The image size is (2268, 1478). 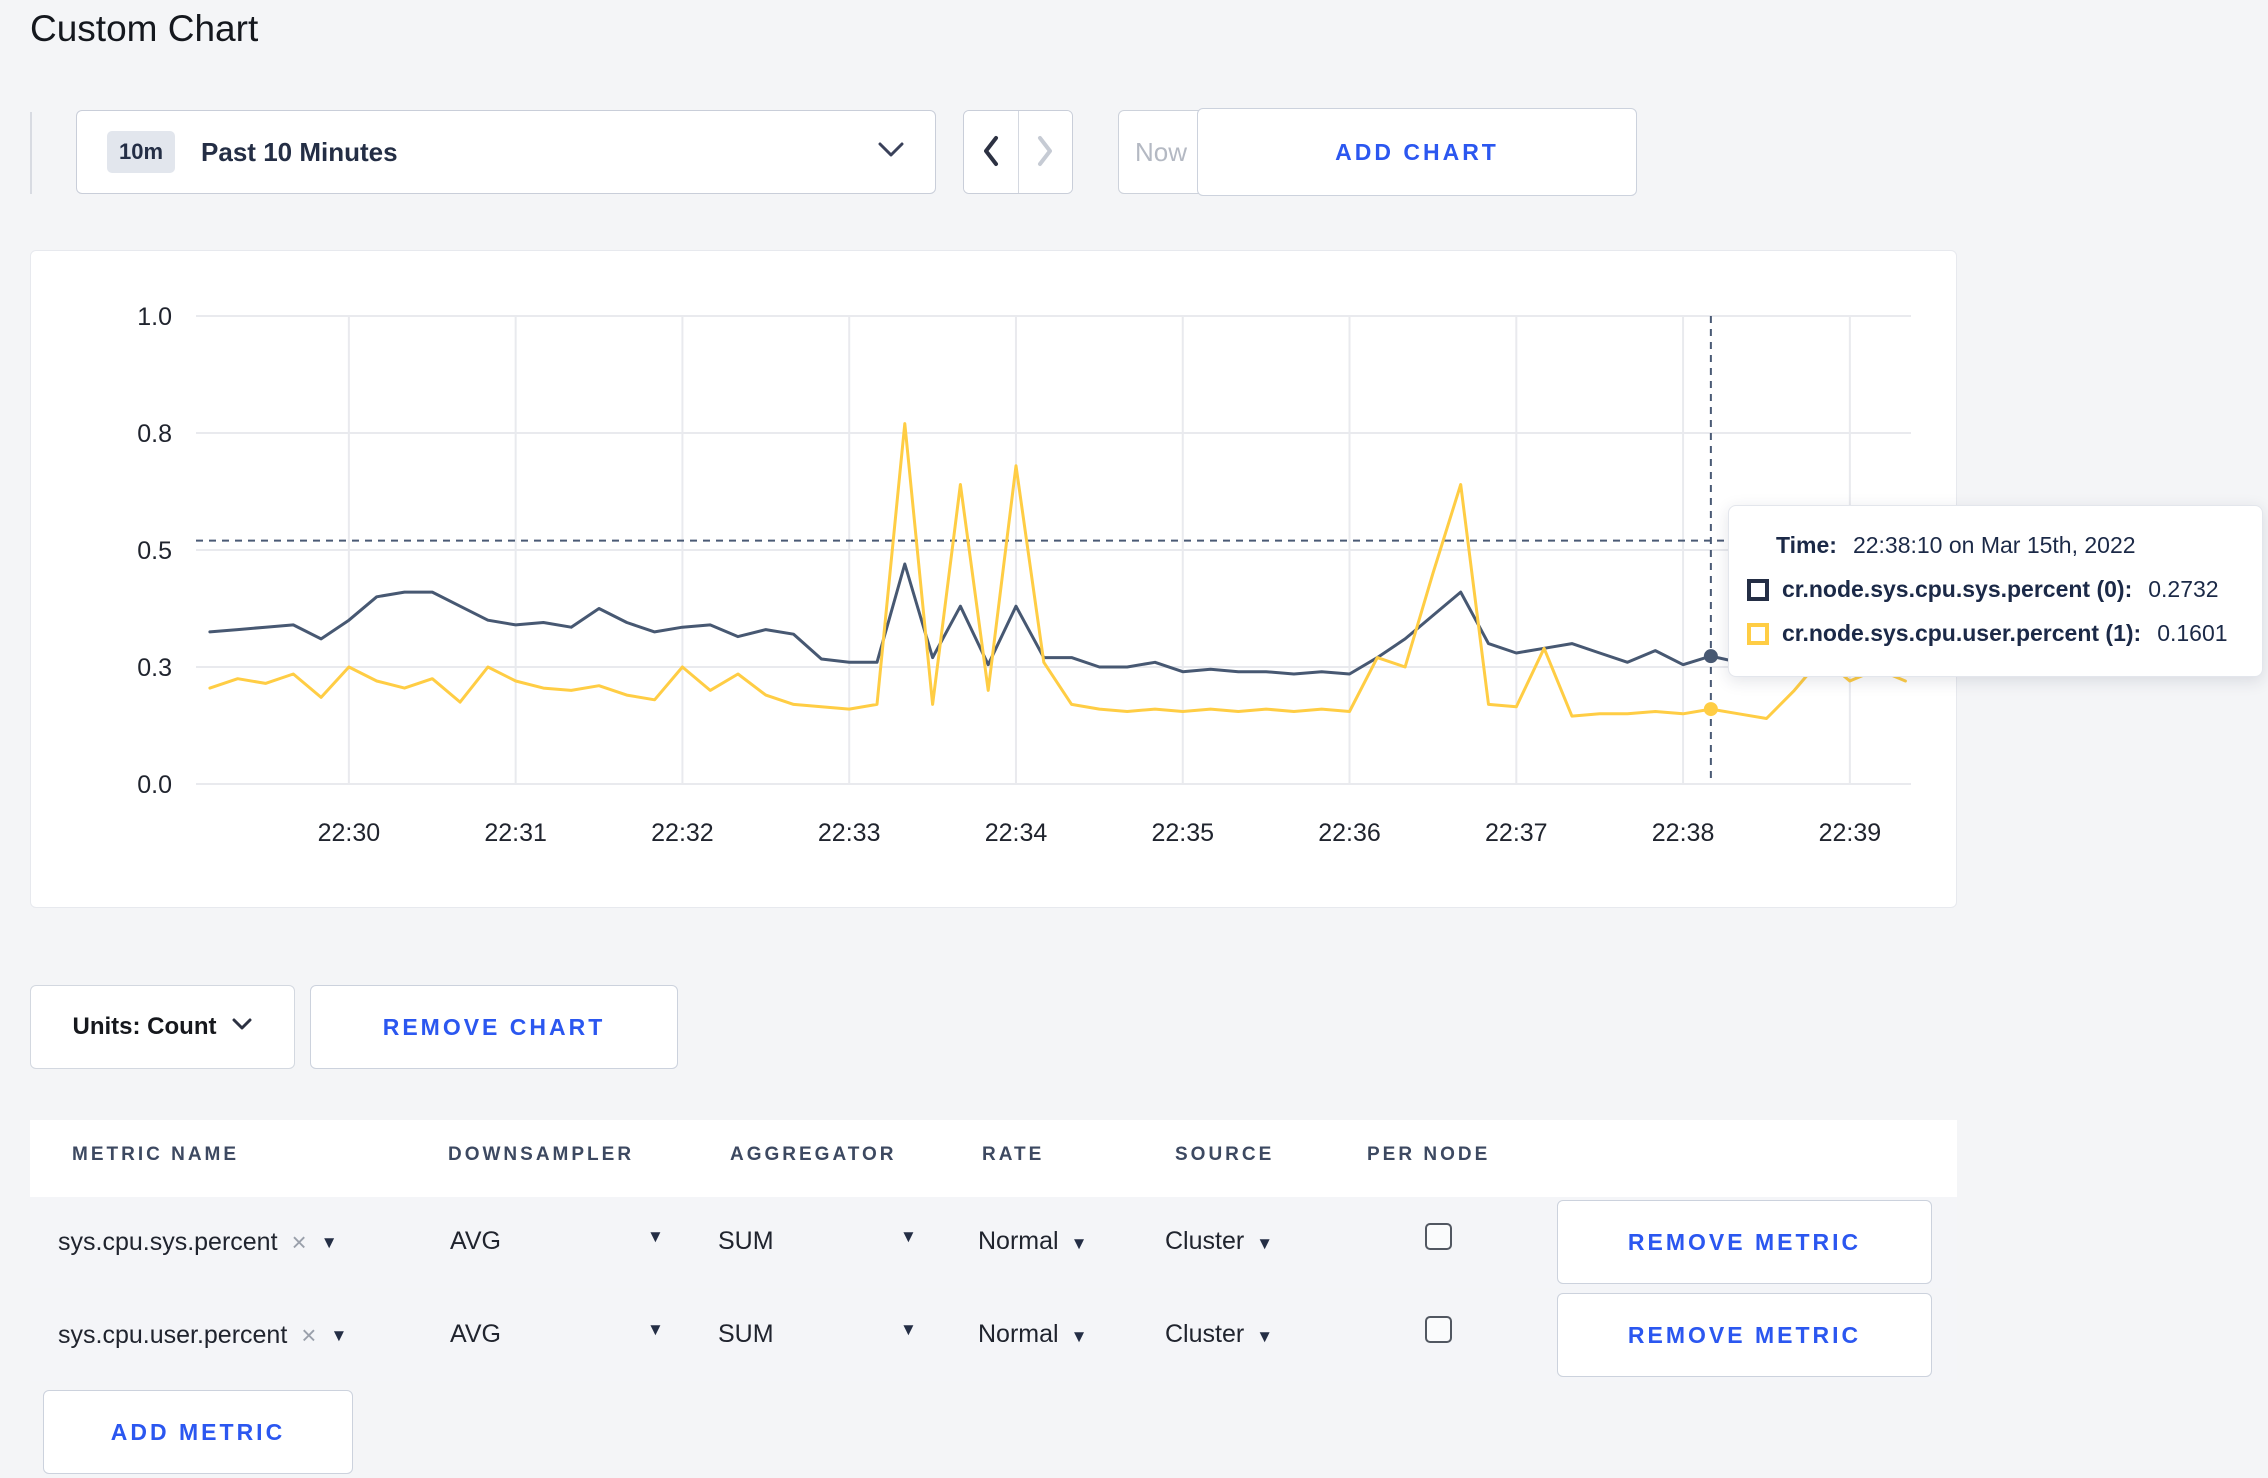 I want to click on time-nav-group, so click(x=1018, y=152).